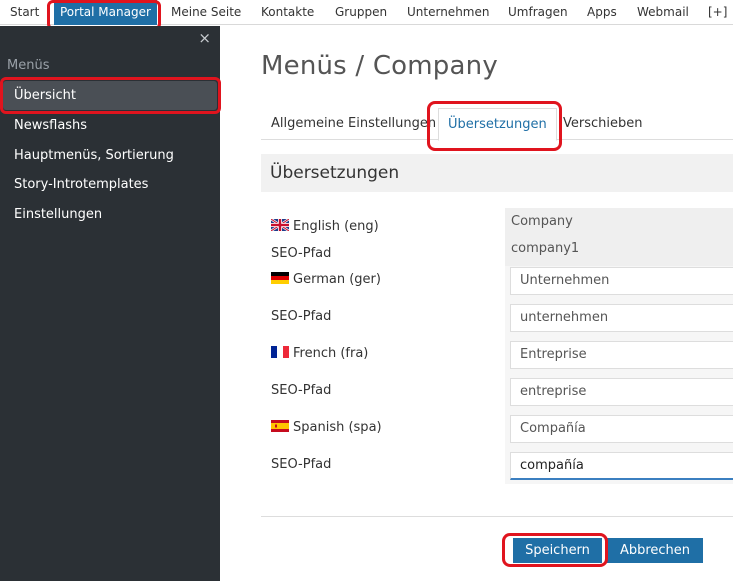 Image resolution: width=733 pixels, height=581 pixels. I want to click on label-spanish-text: Spanish (spa), so click(337, 427).